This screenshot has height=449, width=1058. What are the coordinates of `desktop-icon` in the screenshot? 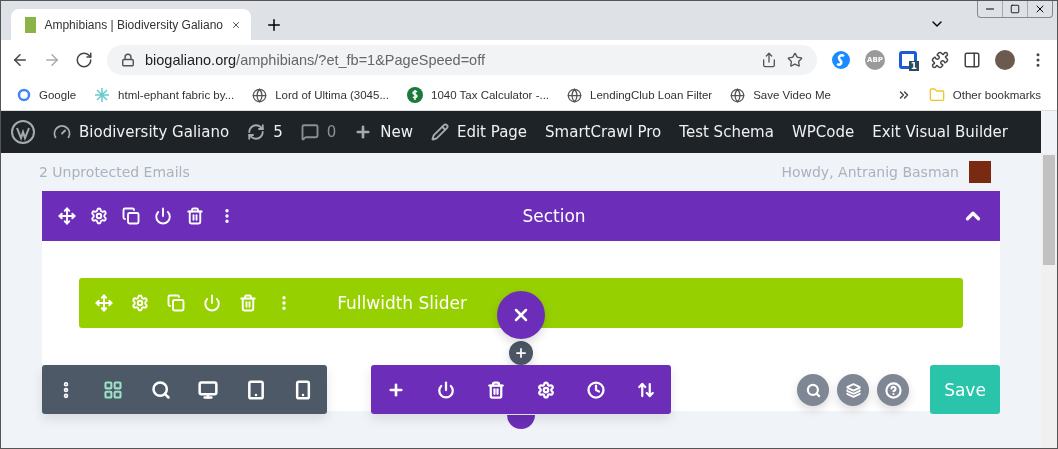 It's located at (208, 389).